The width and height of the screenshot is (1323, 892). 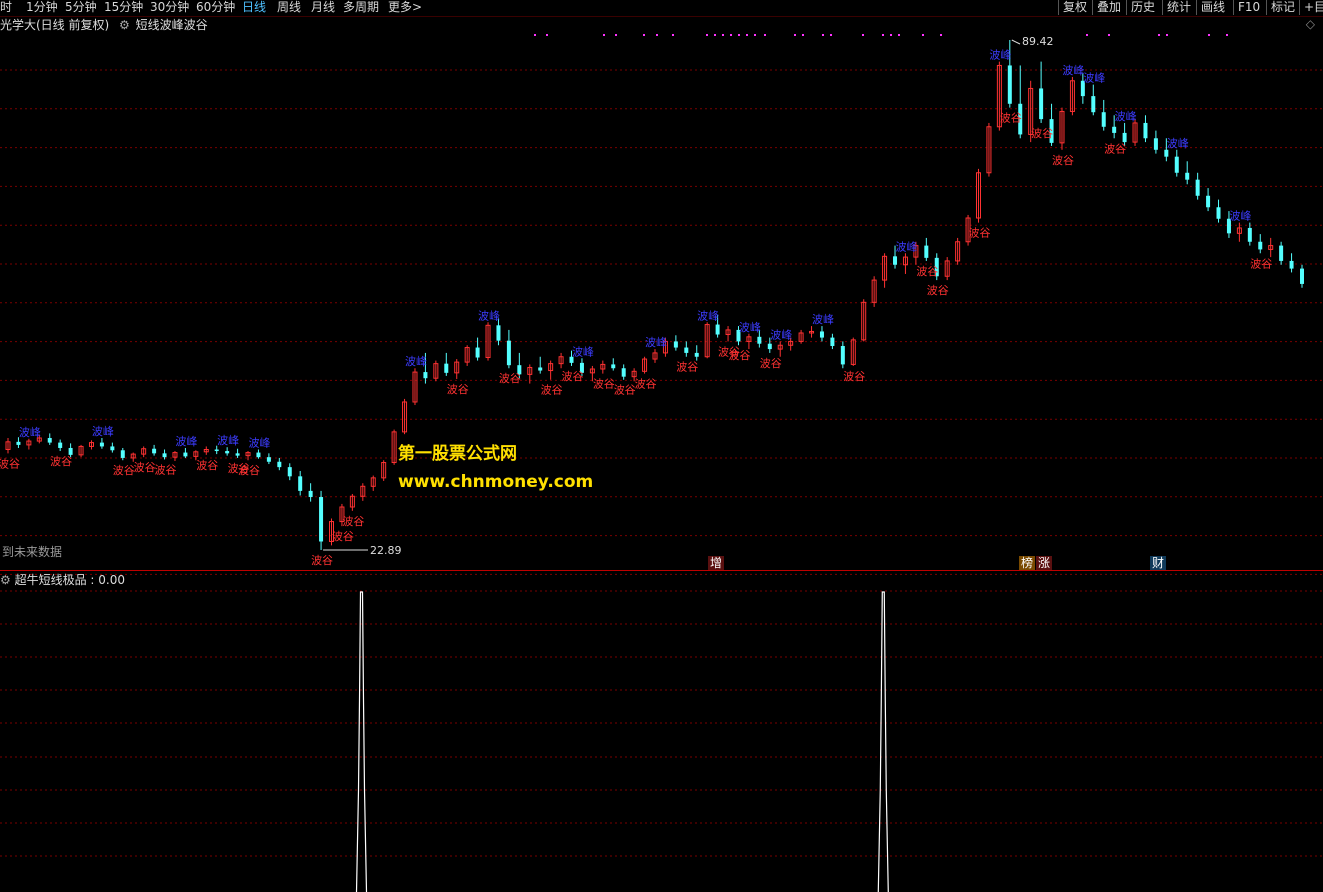 I want to click on tab-period-1: 1分钟, so click(x=42, y=8).